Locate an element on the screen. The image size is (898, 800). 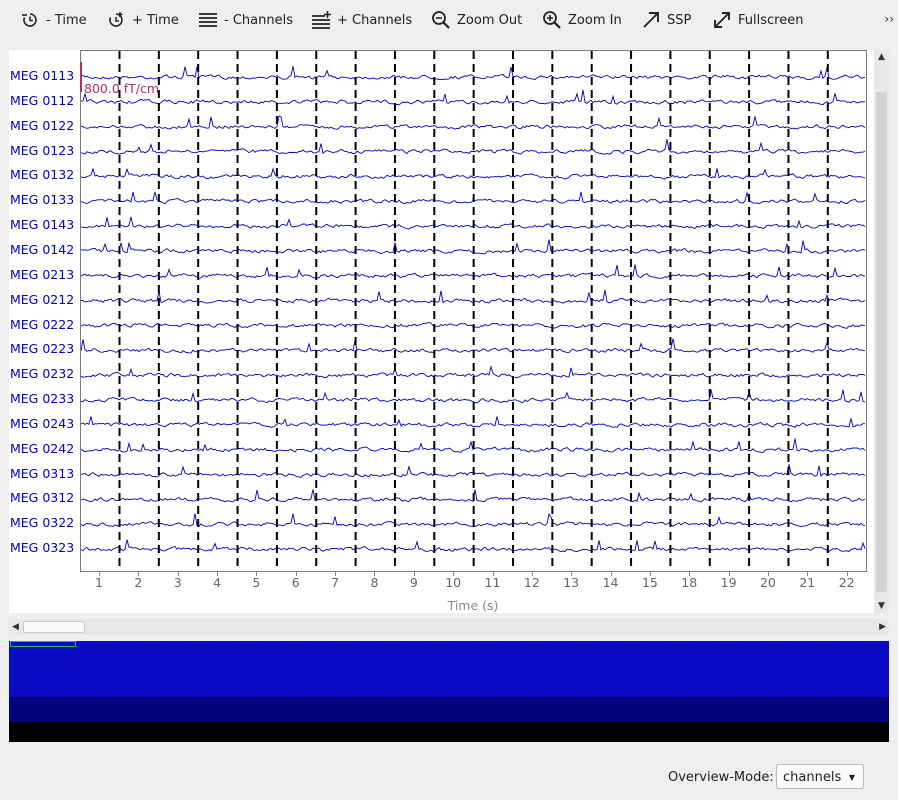
decrease-time-label: - Time is located at coordinates (66, 20).